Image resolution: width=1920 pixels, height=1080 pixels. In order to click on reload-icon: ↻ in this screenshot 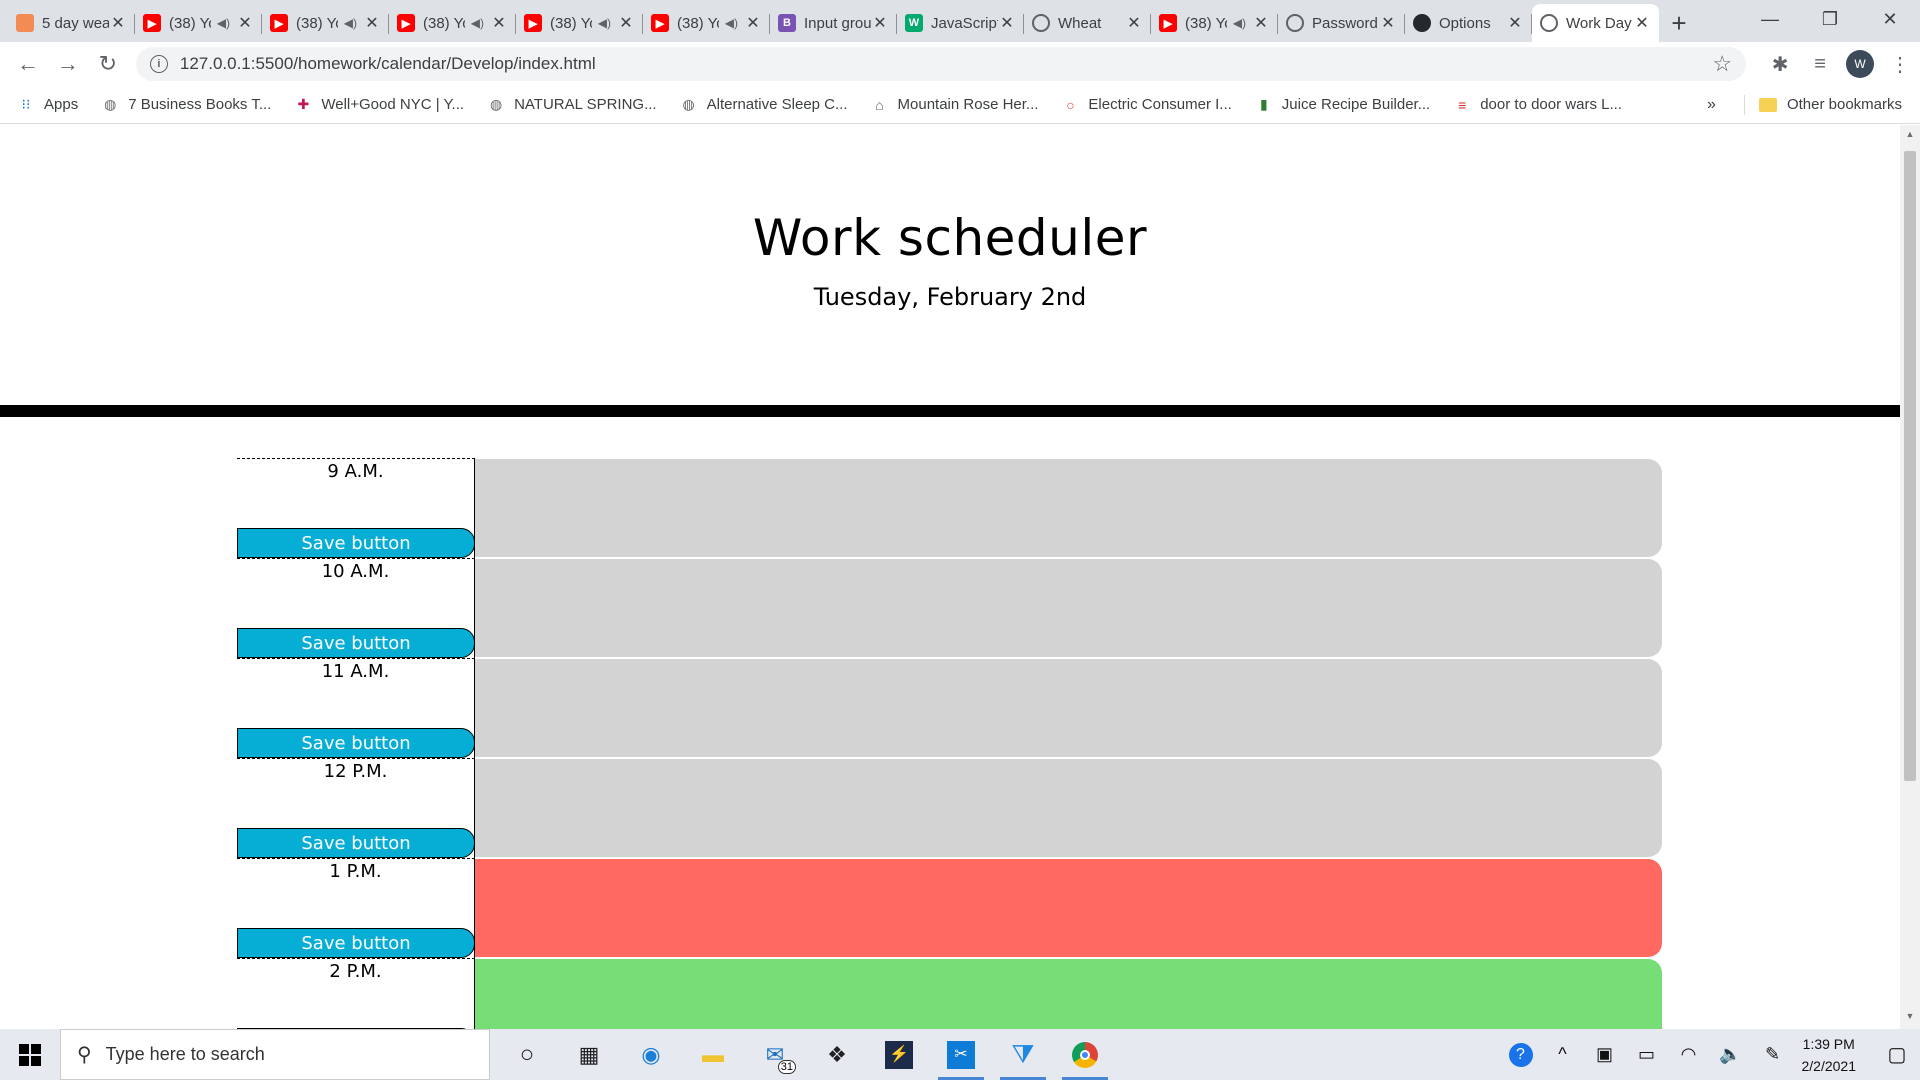, I will do `click(108, 64)`.